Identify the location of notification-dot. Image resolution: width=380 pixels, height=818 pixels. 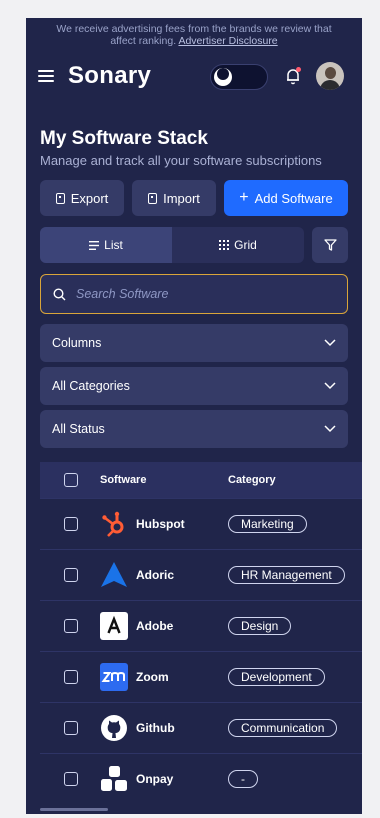
(298, 69).